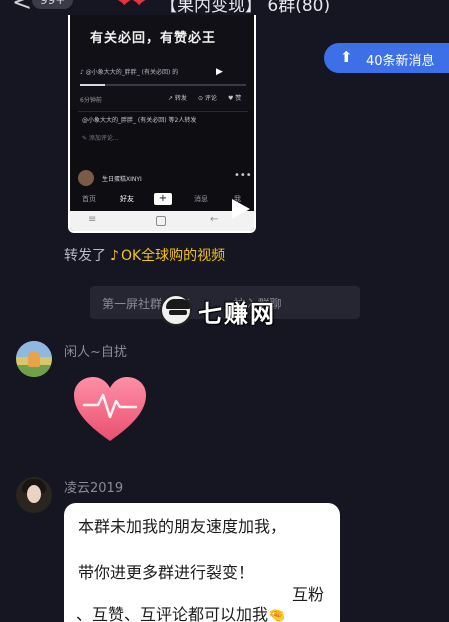 This screenshot has width=449, height=622. What do you see at coordinates (182, 526) in the screenshot?
I see `message-line: 本群未加我的朋友速度加我，` at bounding box center [182, 526].